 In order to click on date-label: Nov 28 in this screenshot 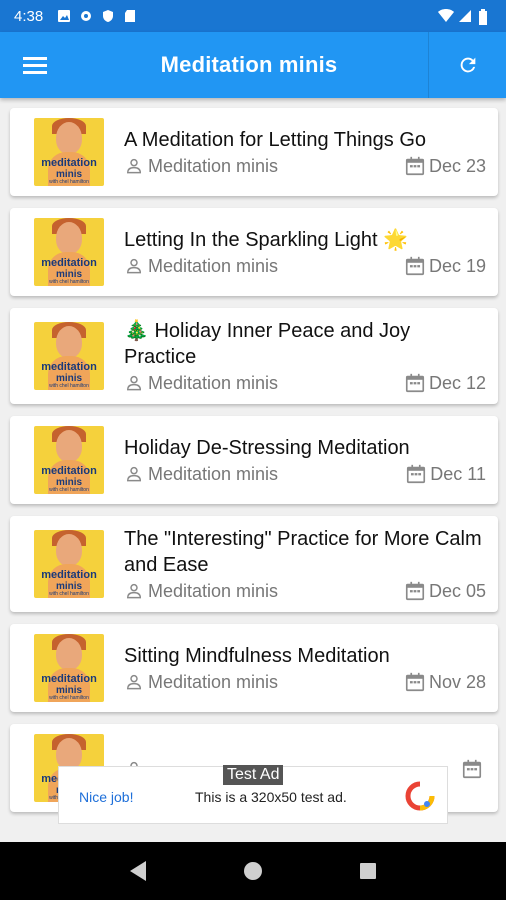, I will do `click(457, 681)`.